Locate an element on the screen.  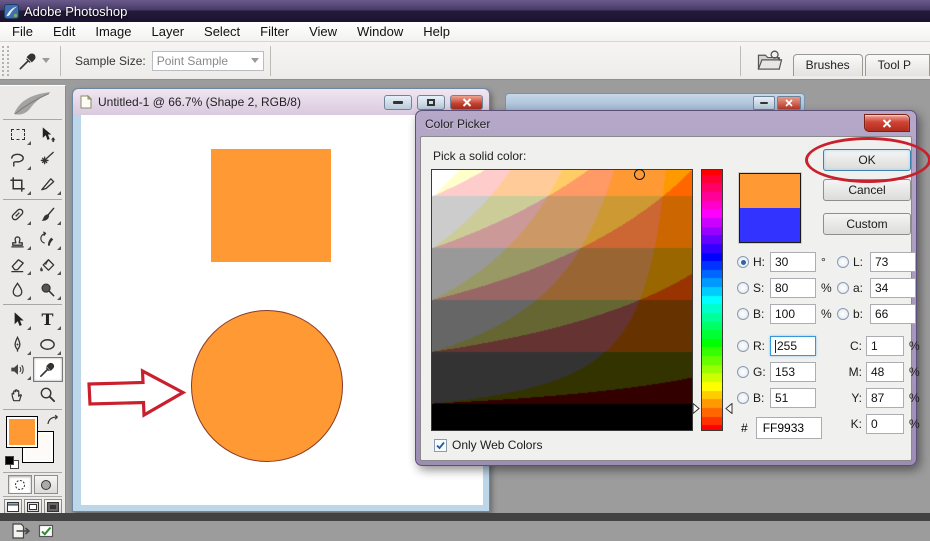
cmyk-row-y: Y: 87% is located at coordinates (882, 398).